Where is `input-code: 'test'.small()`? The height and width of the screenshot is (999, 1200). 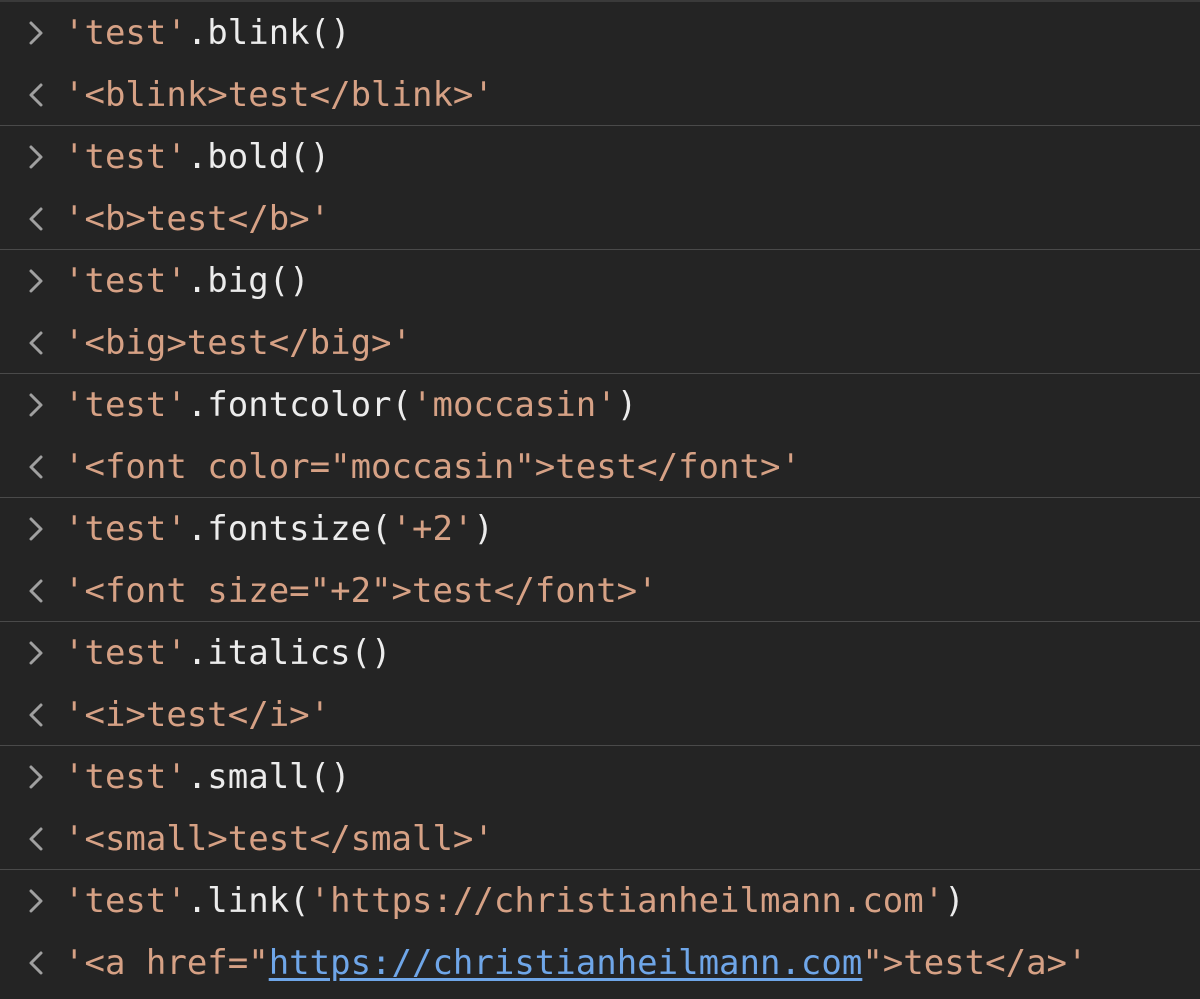 input-code: 'test'.small() is located at coordinates (207, 777).